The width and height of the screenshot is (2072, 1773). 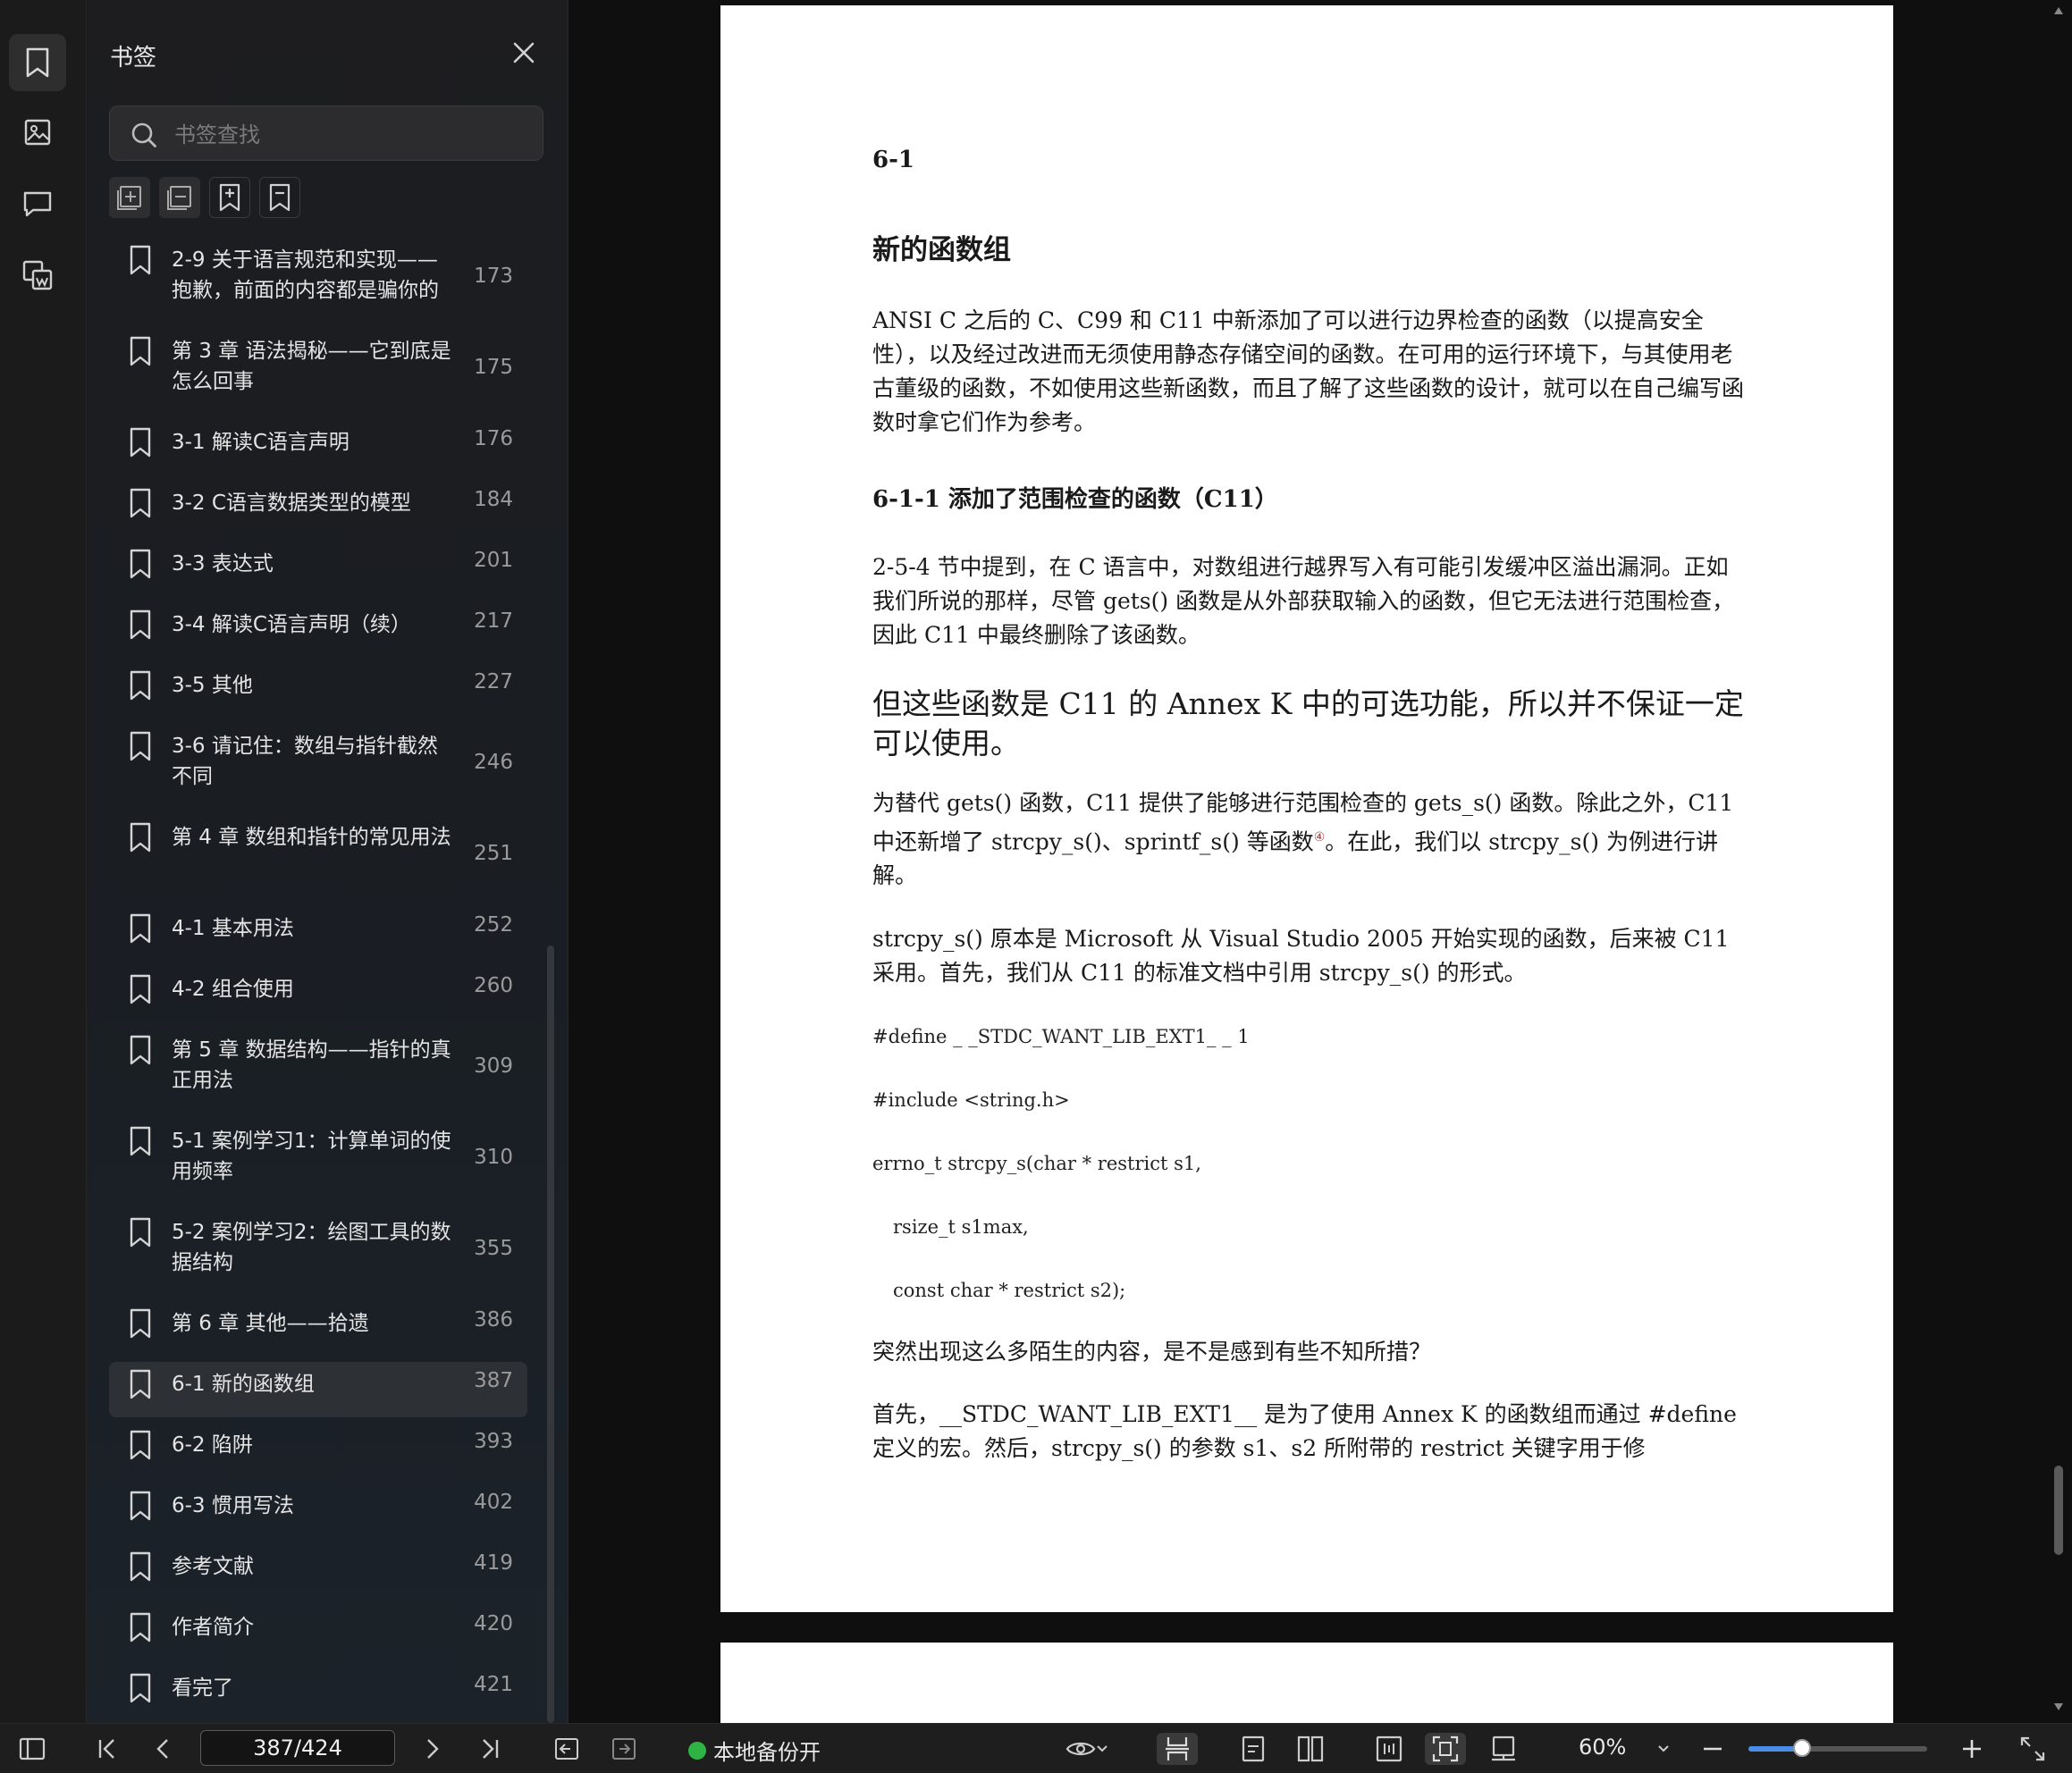 I want to click on first-page-icon, so click(x=106, y=1749).